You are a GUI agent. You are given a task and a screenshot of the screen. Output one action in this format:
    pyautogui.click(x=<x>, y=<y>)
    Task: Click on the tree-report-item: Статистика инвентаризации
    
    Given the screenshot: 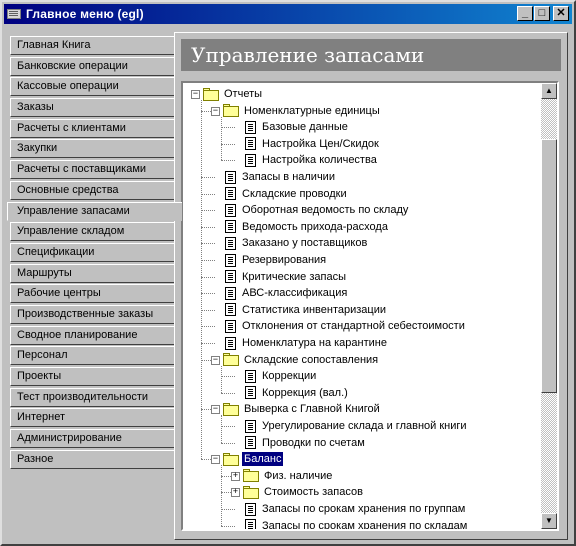 What is the action you would take?
    pyautogui.click(x=305, y=310)
    